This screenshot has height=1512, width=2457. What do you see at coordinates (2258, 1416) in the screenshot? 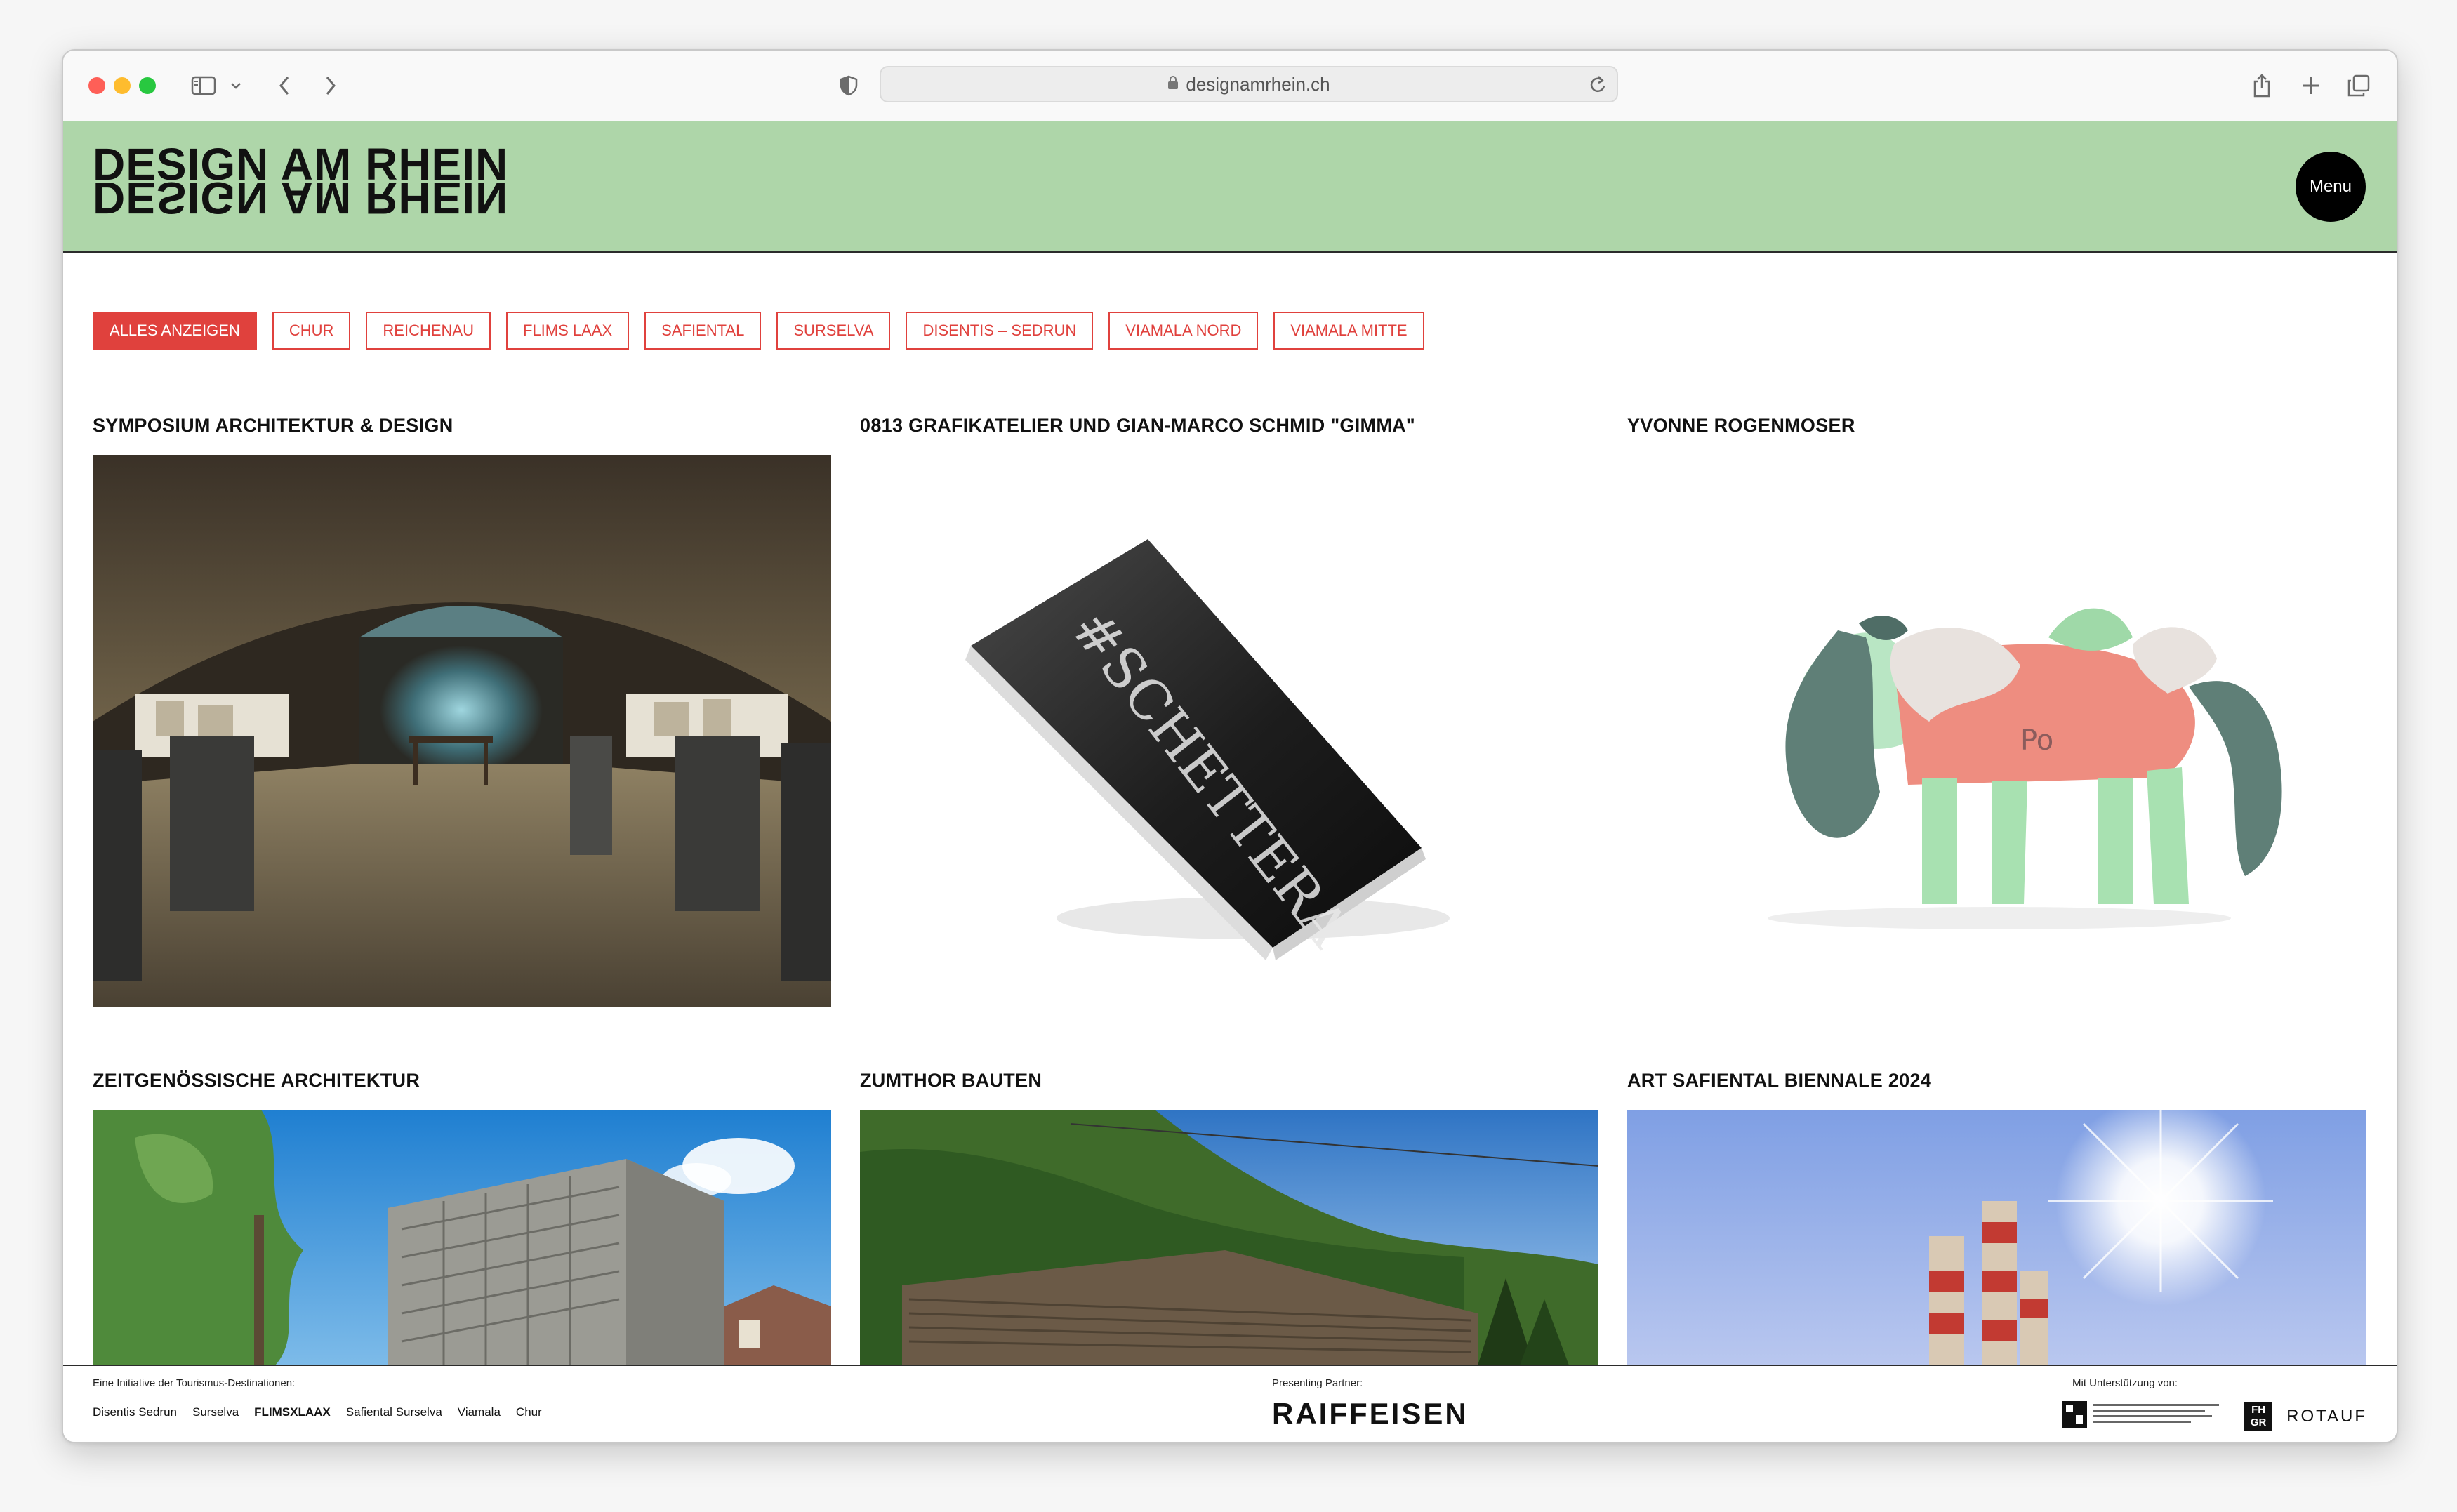
I see `fhgr-logo: FH GR` at bounding box center [2258, 1416].